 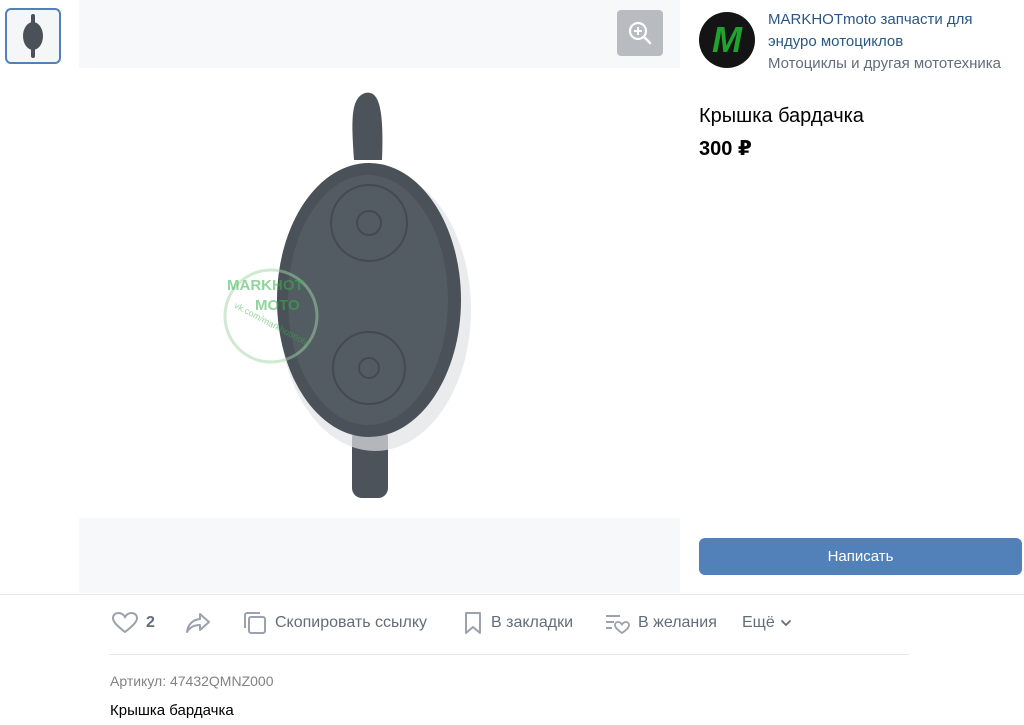 I want to click on watermark: MARKHOT MOTO vk.com/markhotmoto, so click(x=269, y=312).